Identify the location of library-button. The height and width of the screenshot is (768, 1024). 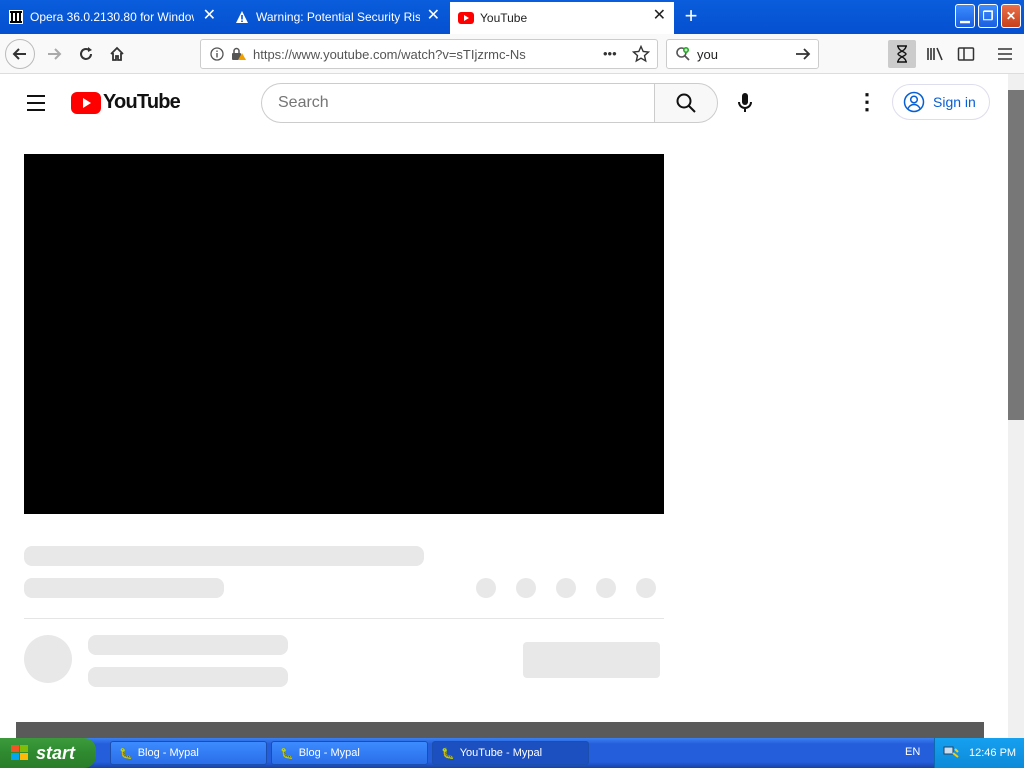
(935, 54).